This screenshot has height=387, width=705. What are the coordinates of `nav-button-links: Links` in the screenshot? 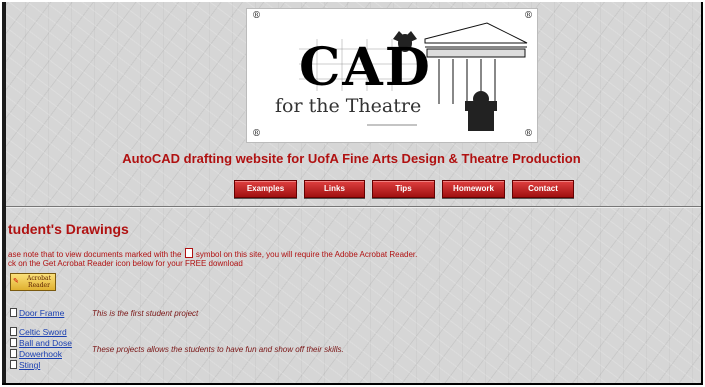 It's located at (334, 189).